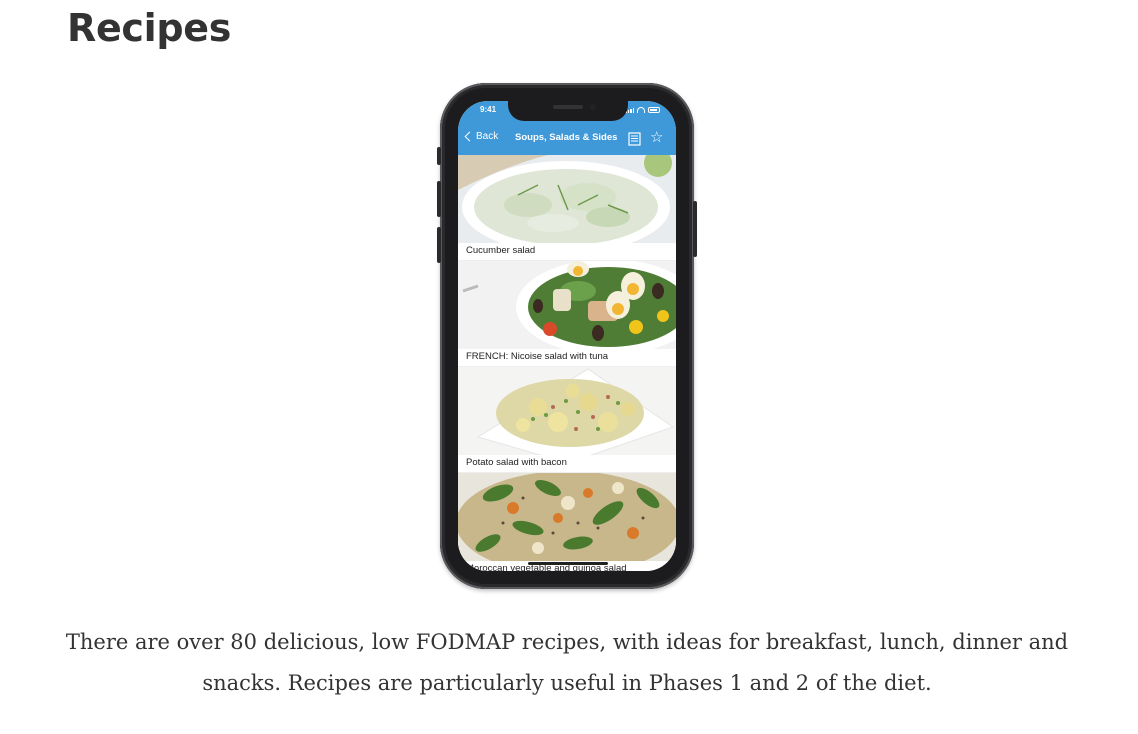 This screenshot has height=734, width=1138. I want to click on phone-volume-down, so click(439, 245).